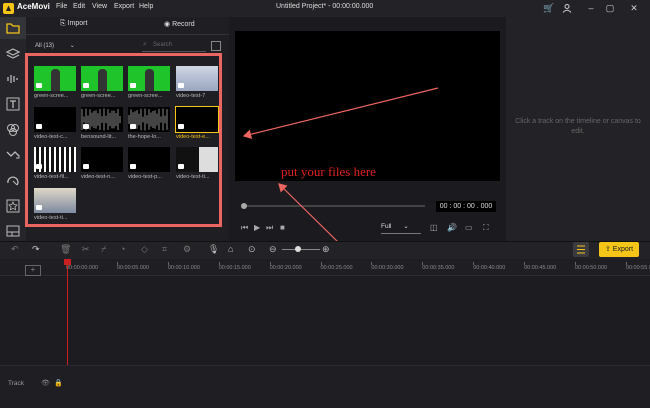 The width and height of the screenshot is (650, 408). Describe the element at coordinates (252, 249) in the screenshot. I see `voiceover-icon: ⊙` at that location.